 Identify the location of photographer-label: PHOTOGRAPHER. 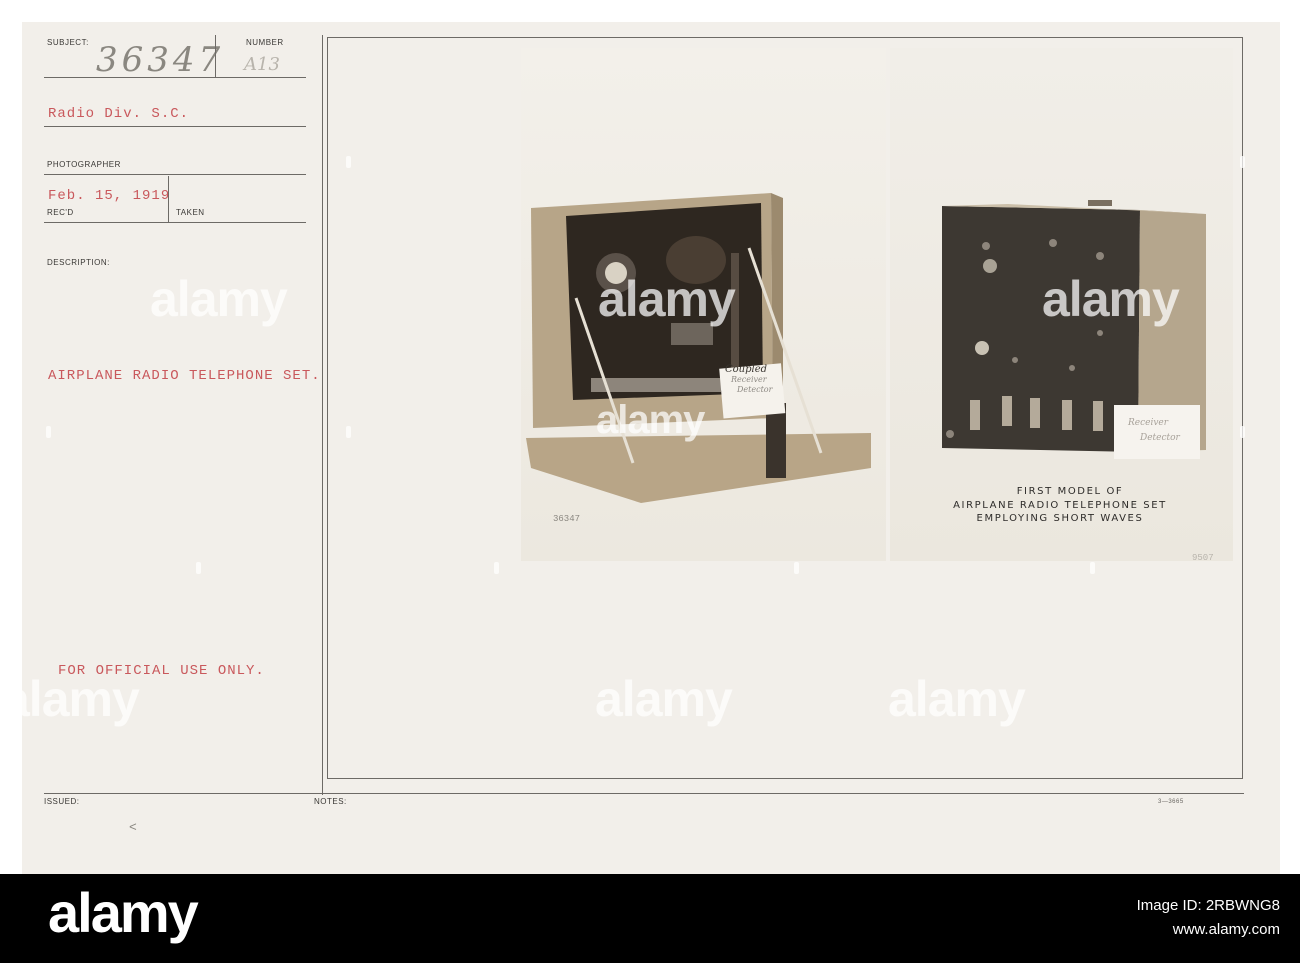
(84, 164).